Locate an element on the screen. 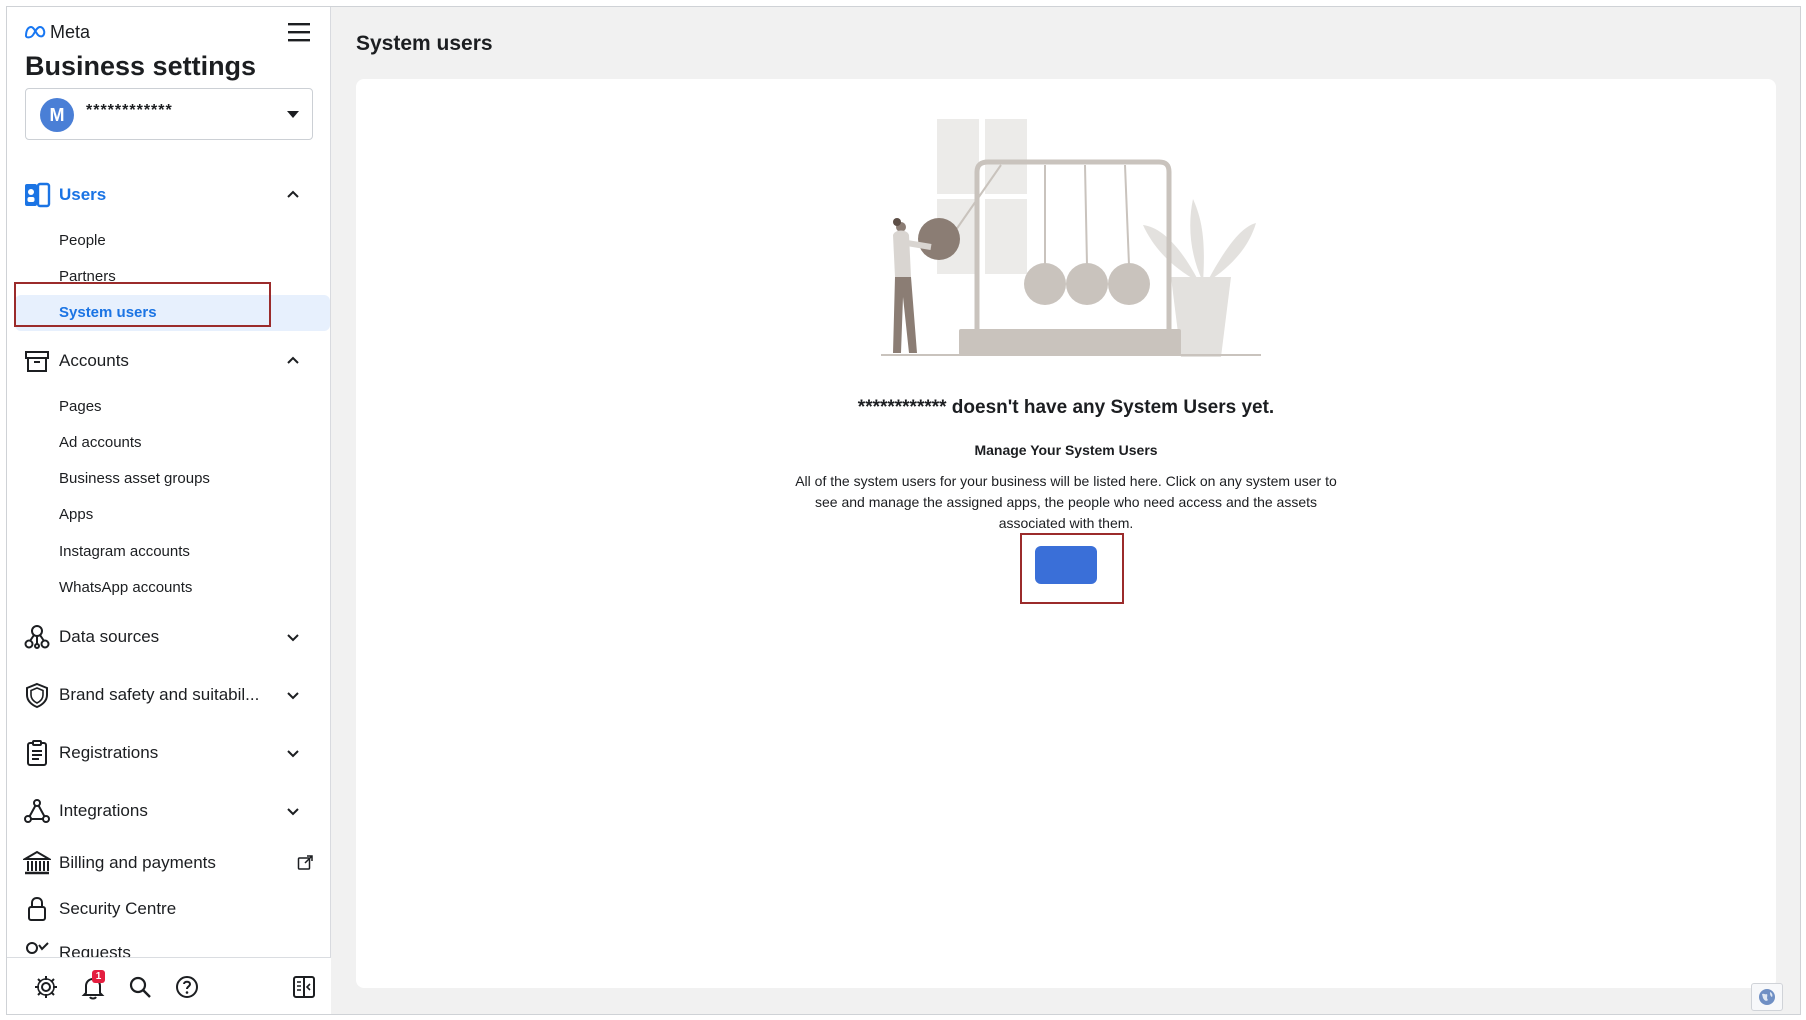  accounts-icon is located at coordinates (37, 361).